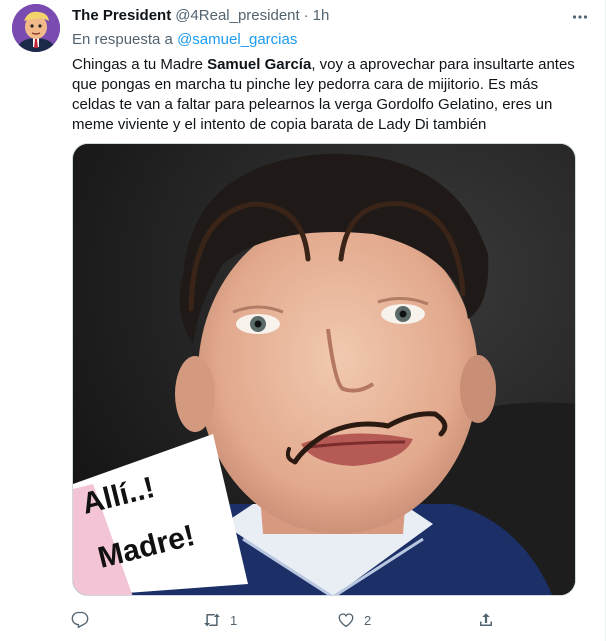 This screenshot has width=606, height=641. What do you see at coordinates (332, 40) in the screenshot?
I see `reply-context: En respuesta a @samuel_garcias` at bounding box center [332, 40].